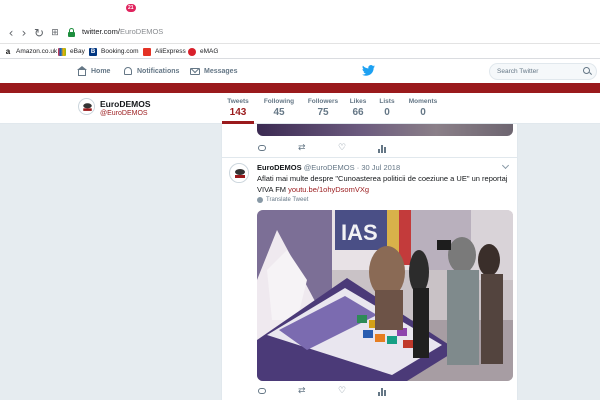 This screenshot has width=600, height=400. Describe the element at coordinates (125, 104) in the screenshot. I see `profile-name: EuroDEMOS` at that location.